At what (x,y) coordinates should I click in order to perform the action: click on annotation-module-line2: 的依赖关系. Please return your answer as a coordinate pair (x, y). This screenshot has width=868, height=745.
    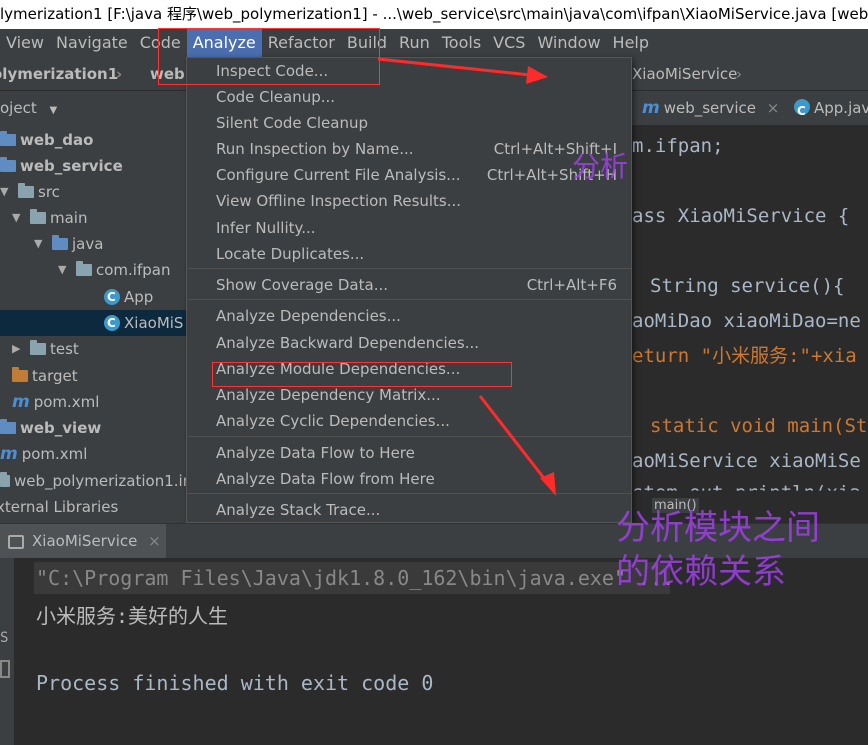
    Looking at the image, I should click on (701, 572).